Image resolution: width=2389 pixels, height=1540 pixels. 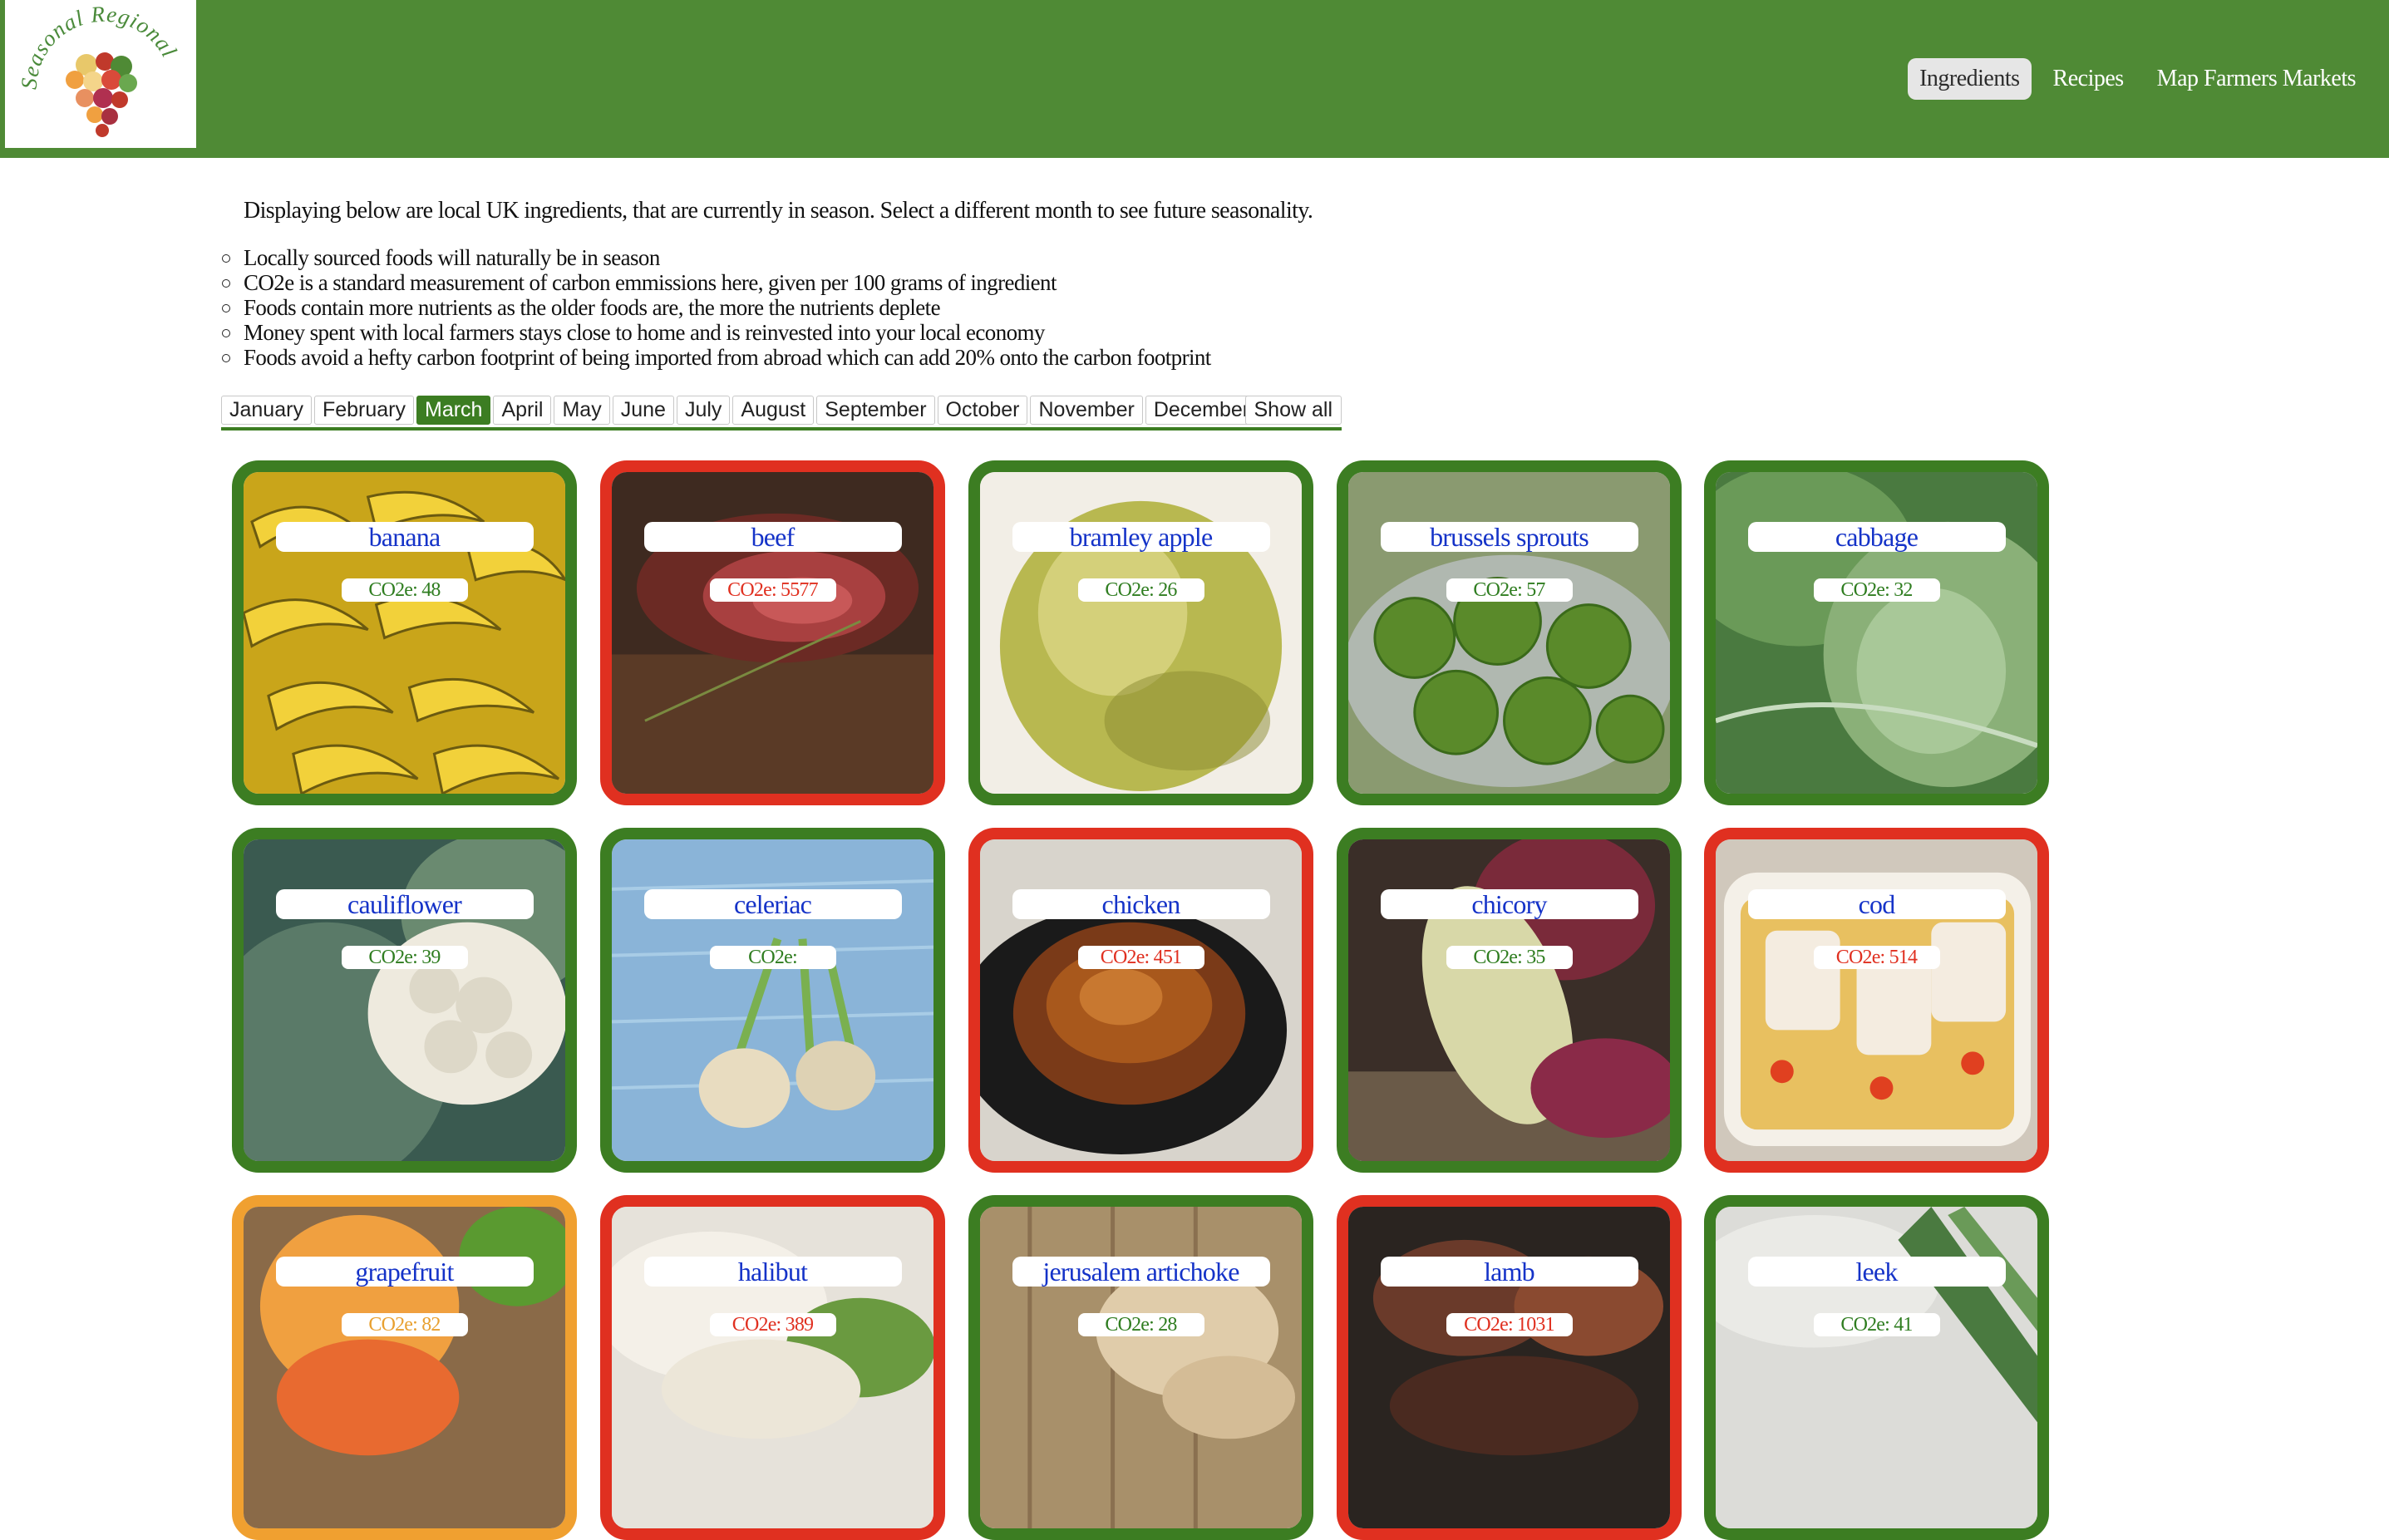 What do you see at coordinates (1141, 1272) in the screenshot?
I see `ingredient-name: jerusalem artichoke` at bounding box center [1141, 1272].